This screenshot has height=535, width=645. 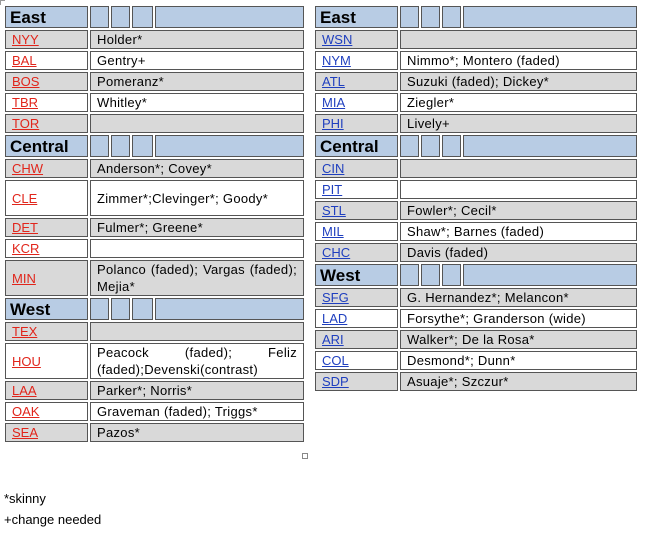 I want to click on team-cell: HOU, so click(x=46, y=361).